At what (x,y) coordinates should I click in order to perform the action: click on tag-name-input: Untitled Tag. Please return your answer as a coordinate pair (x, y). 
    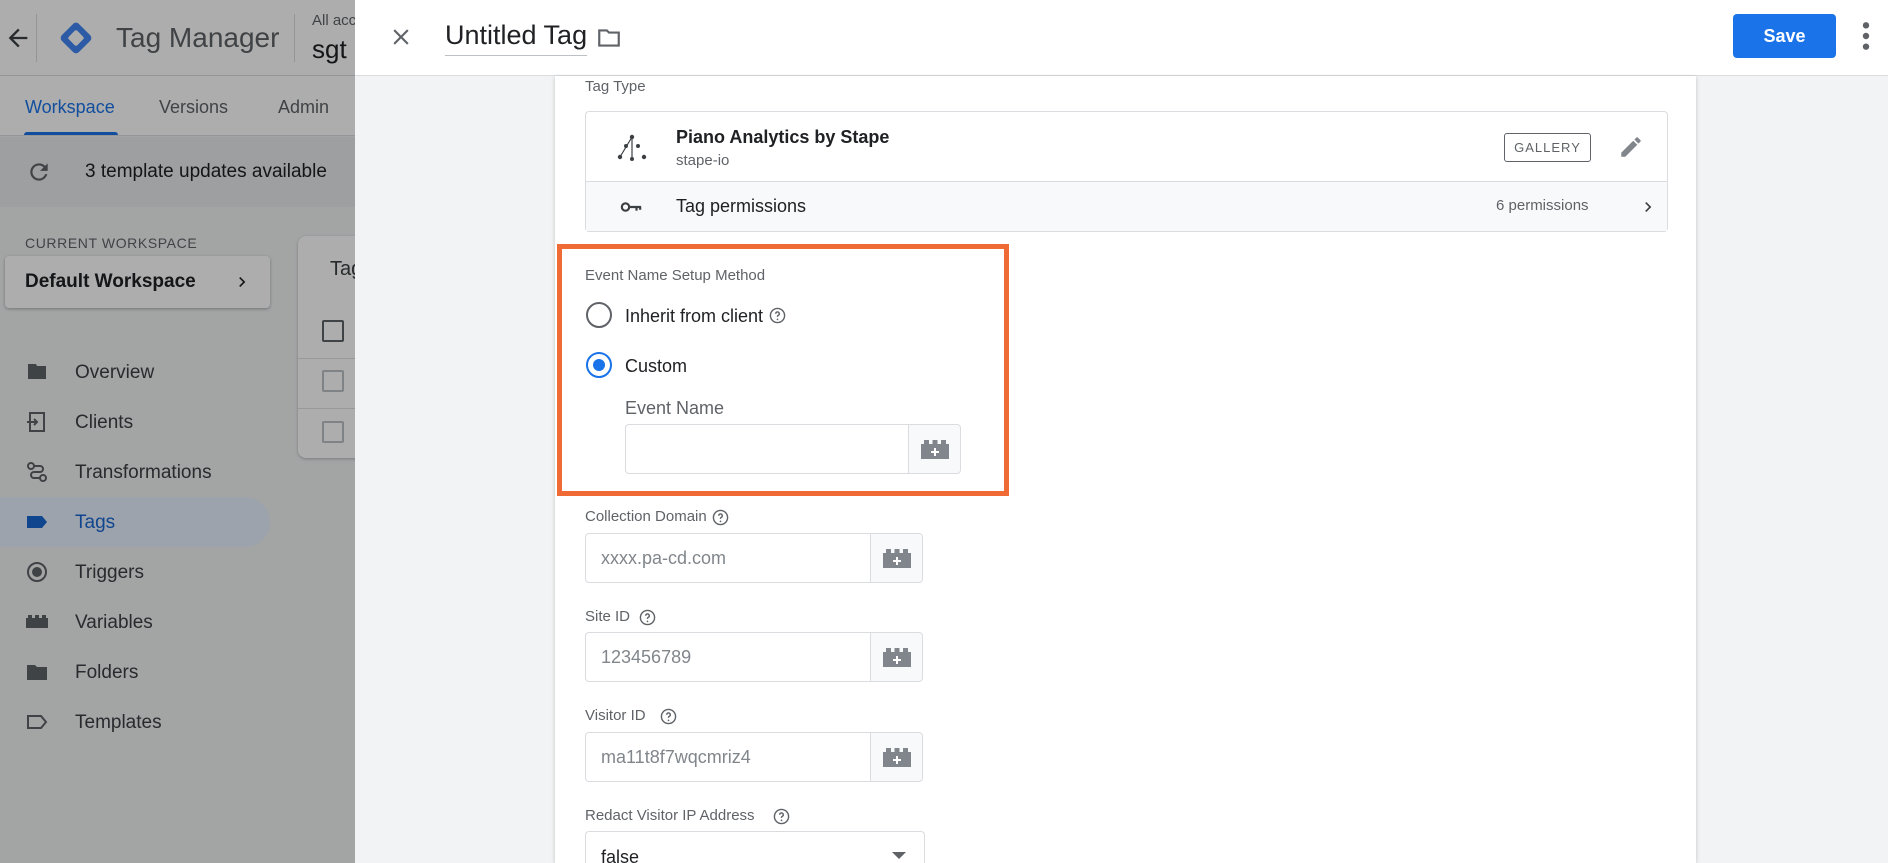
    Looking at the image, I should click on (516, 38).